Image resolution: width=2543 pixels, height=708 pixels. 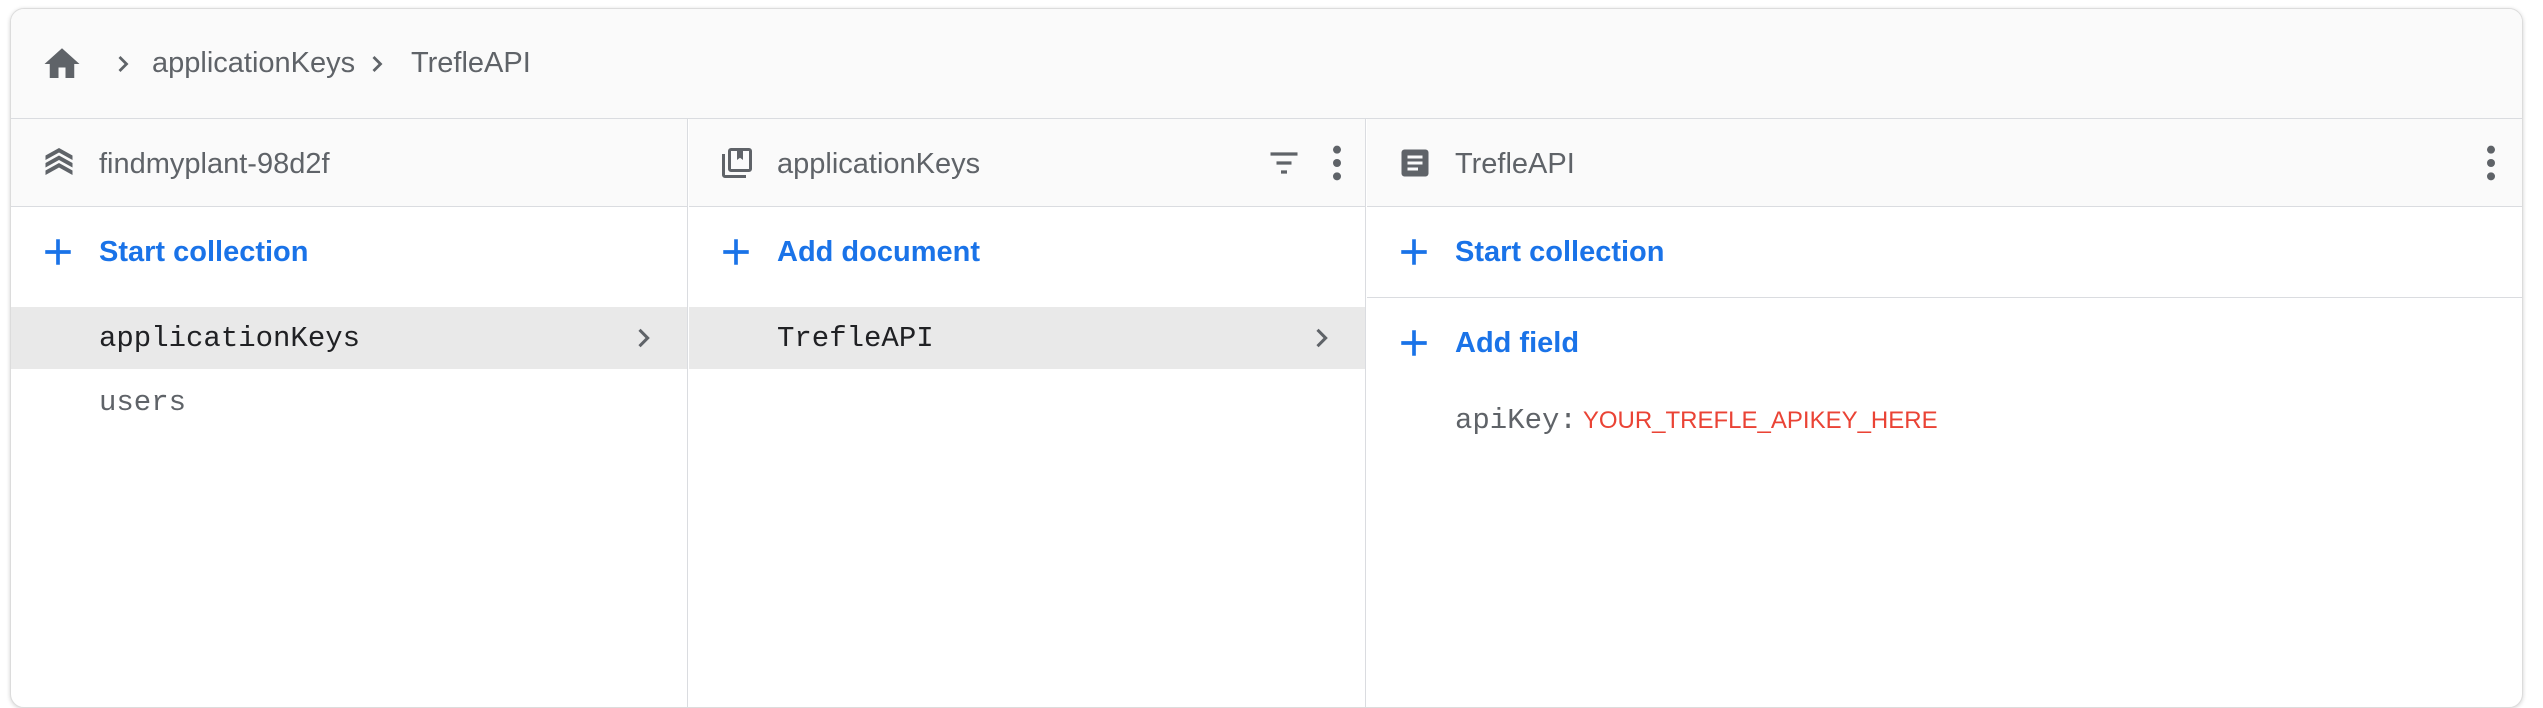 What do you see at coordinates (1027, 338) in the screenshot?
I see `list-item-trefleapi: TrefleAPI` at bounding box center [1027, 338].